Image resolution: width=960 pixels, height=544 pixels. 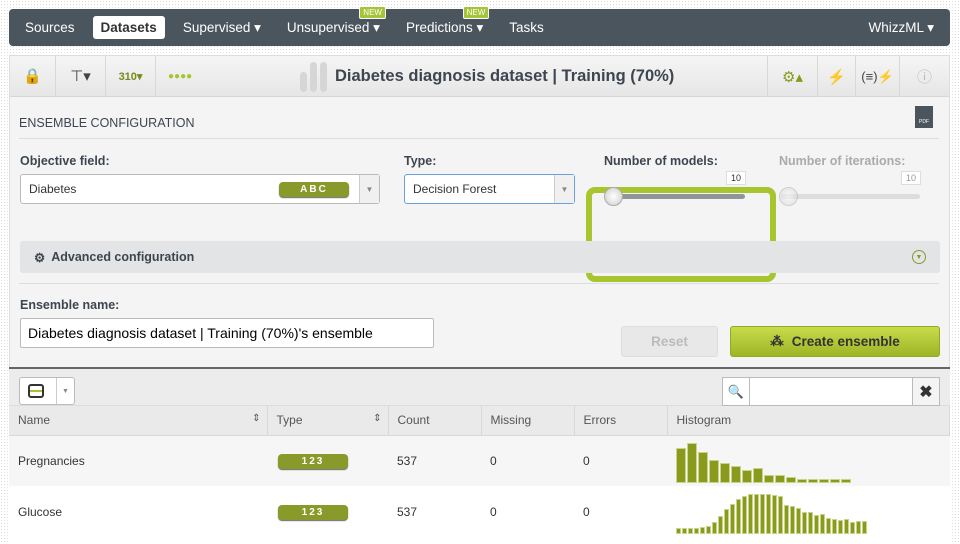 What do you see at coordinates (222, 28) in the screenshot?
I see `nav-item-supervised: Supervised ▾` at bounding box center [222, 28].